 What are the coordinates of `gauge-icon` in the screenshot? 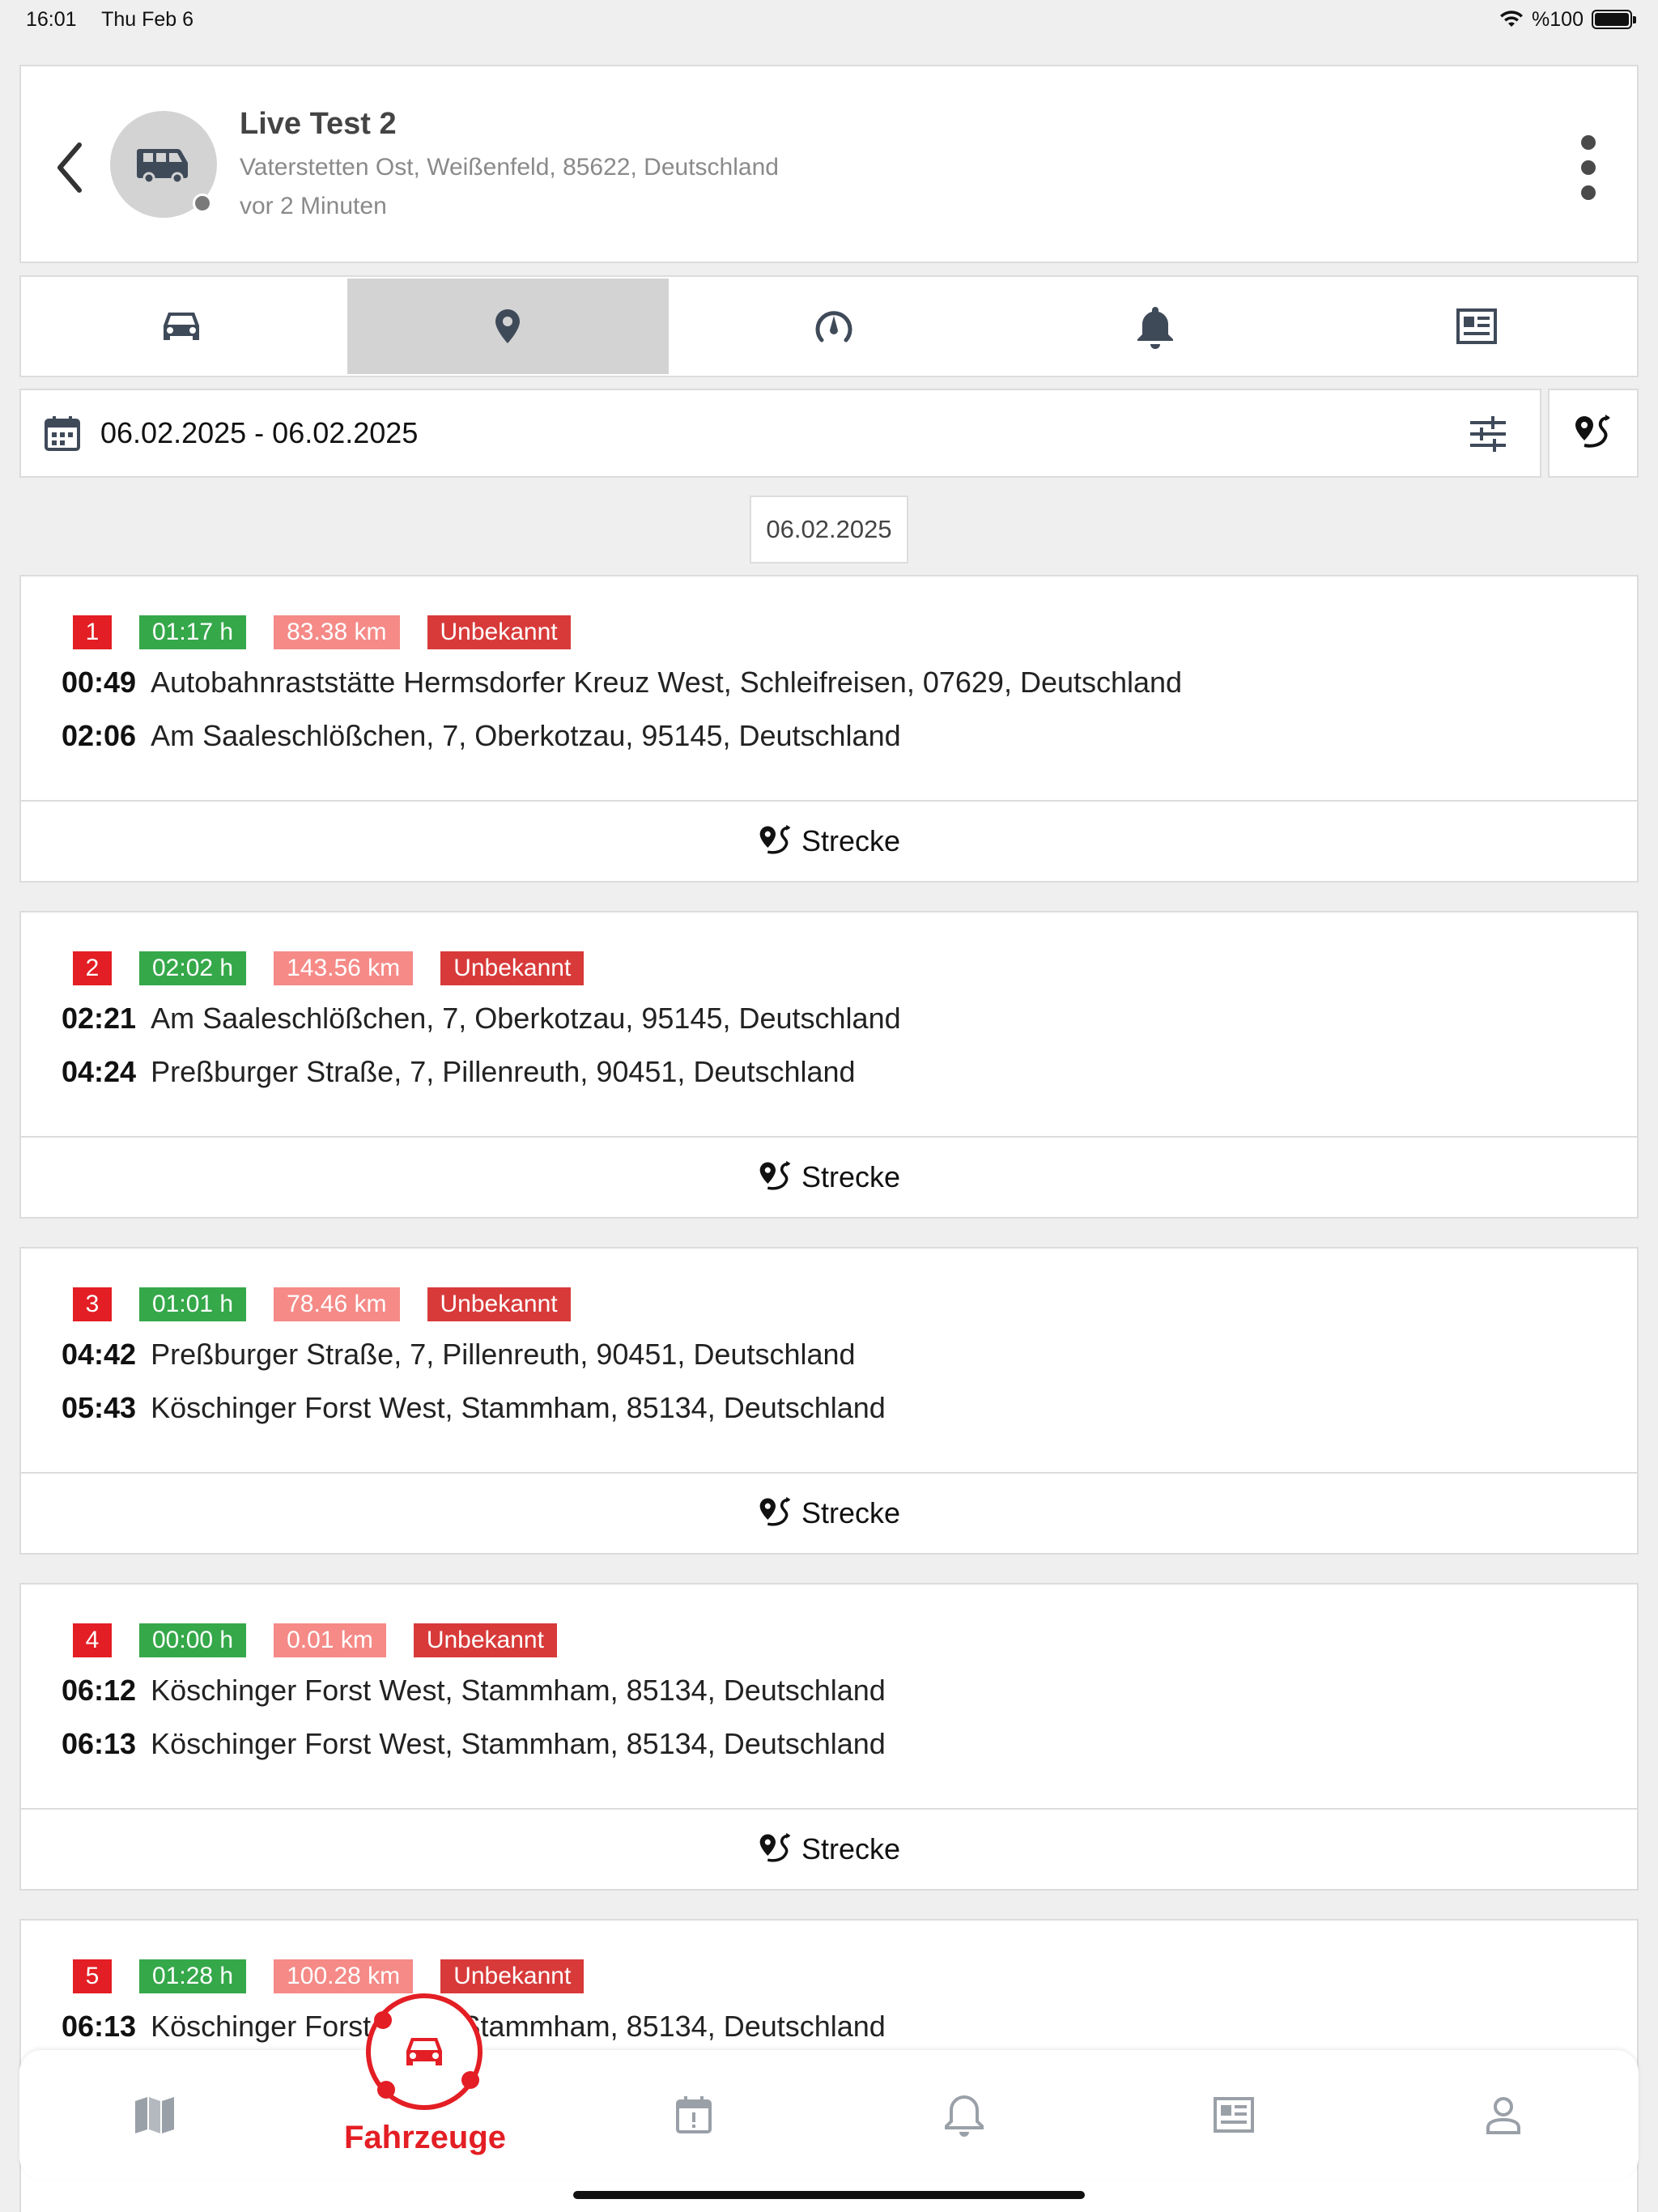 It's located at (833, 326).